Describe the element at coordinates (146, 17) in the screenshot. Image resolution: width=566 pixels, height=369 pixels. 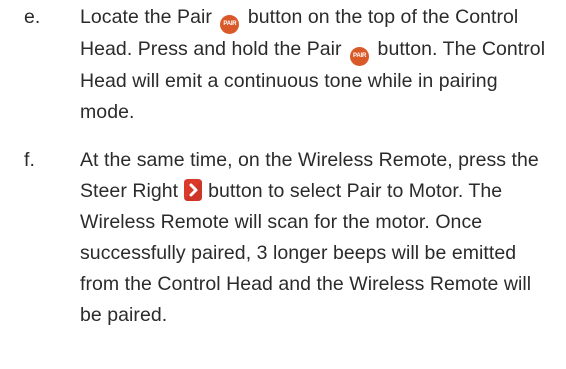
I see `step-text-segment: Locate the Pair` at that location.